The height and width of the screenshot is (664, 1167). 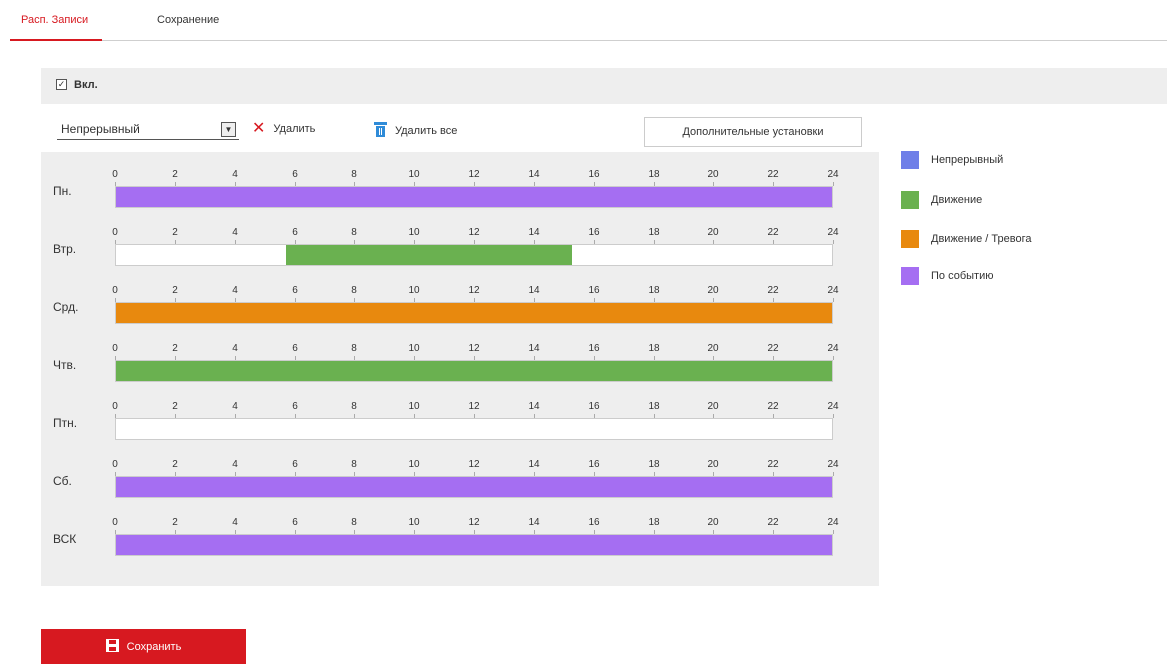 What do you see at coordinates (61, 84) in the screenshot?
I see `enable-checkbox: ✓` at bounding box center [61, 84].